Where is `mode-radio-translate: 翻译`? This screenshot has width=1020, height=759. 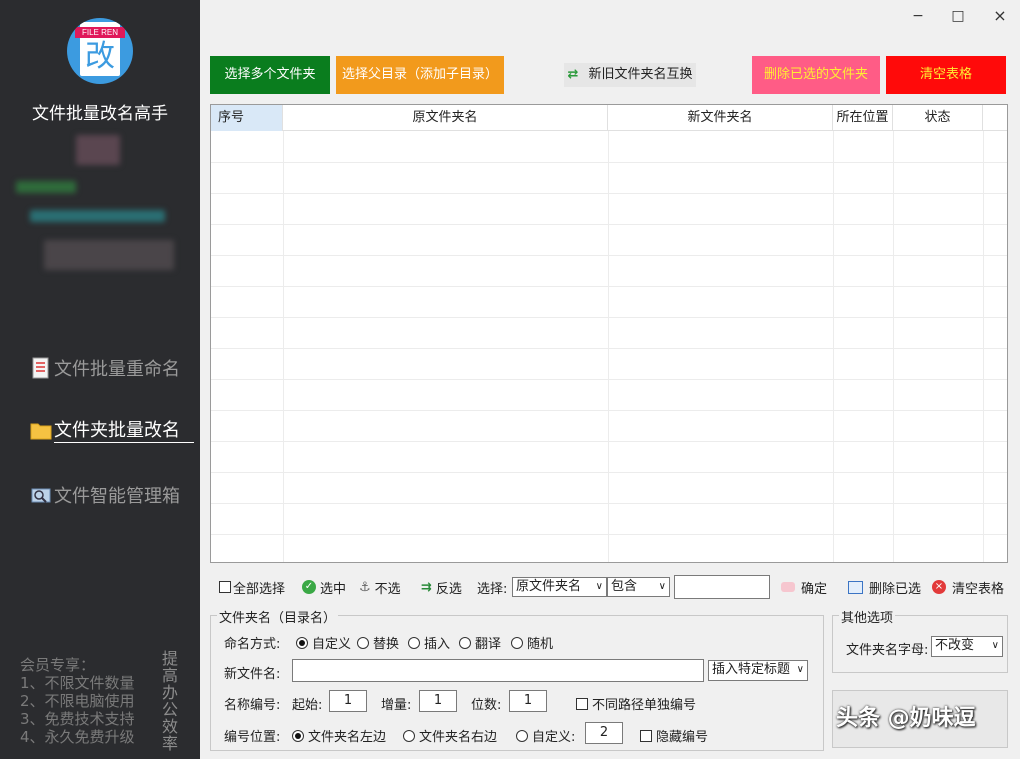 mode-radio-translate: 翻译 is located at coordinates (480, 642).